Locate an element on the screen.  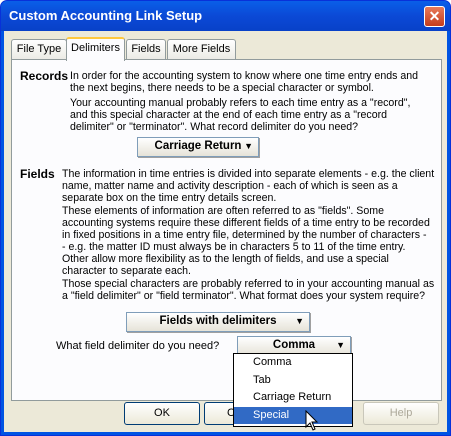
option-label: Carriage Return is located at coordinates (292, 397).